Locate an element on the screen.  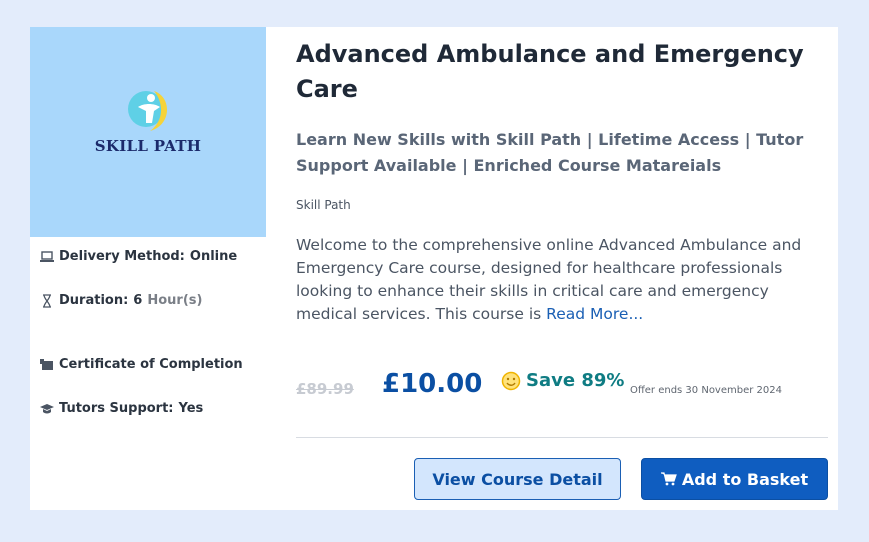
view-course-detail-label: View Course Detail is located at coordinates (517, 479).